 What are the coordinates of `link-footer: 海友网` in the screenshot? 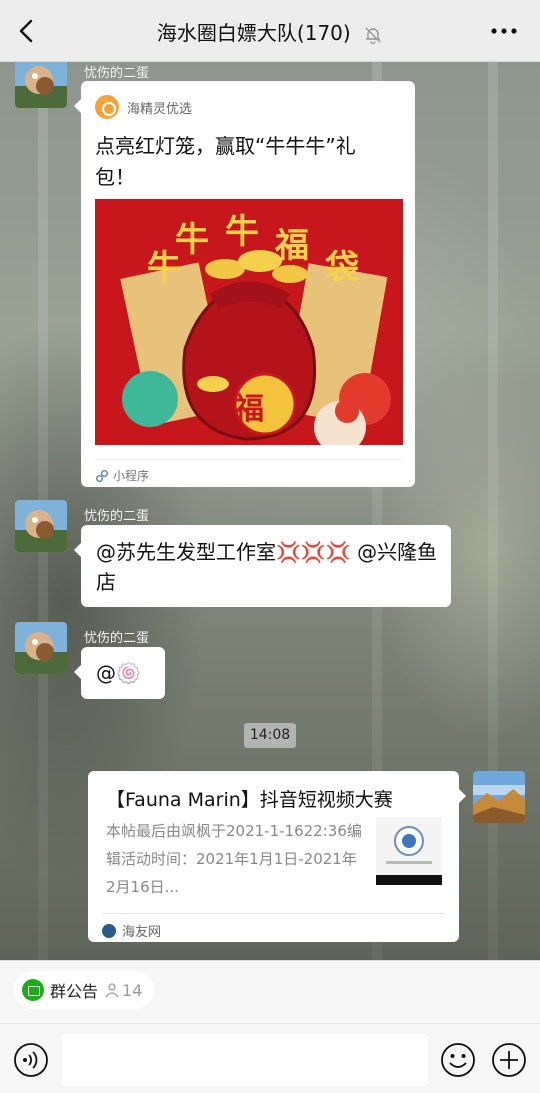 It's located at (273, 928).